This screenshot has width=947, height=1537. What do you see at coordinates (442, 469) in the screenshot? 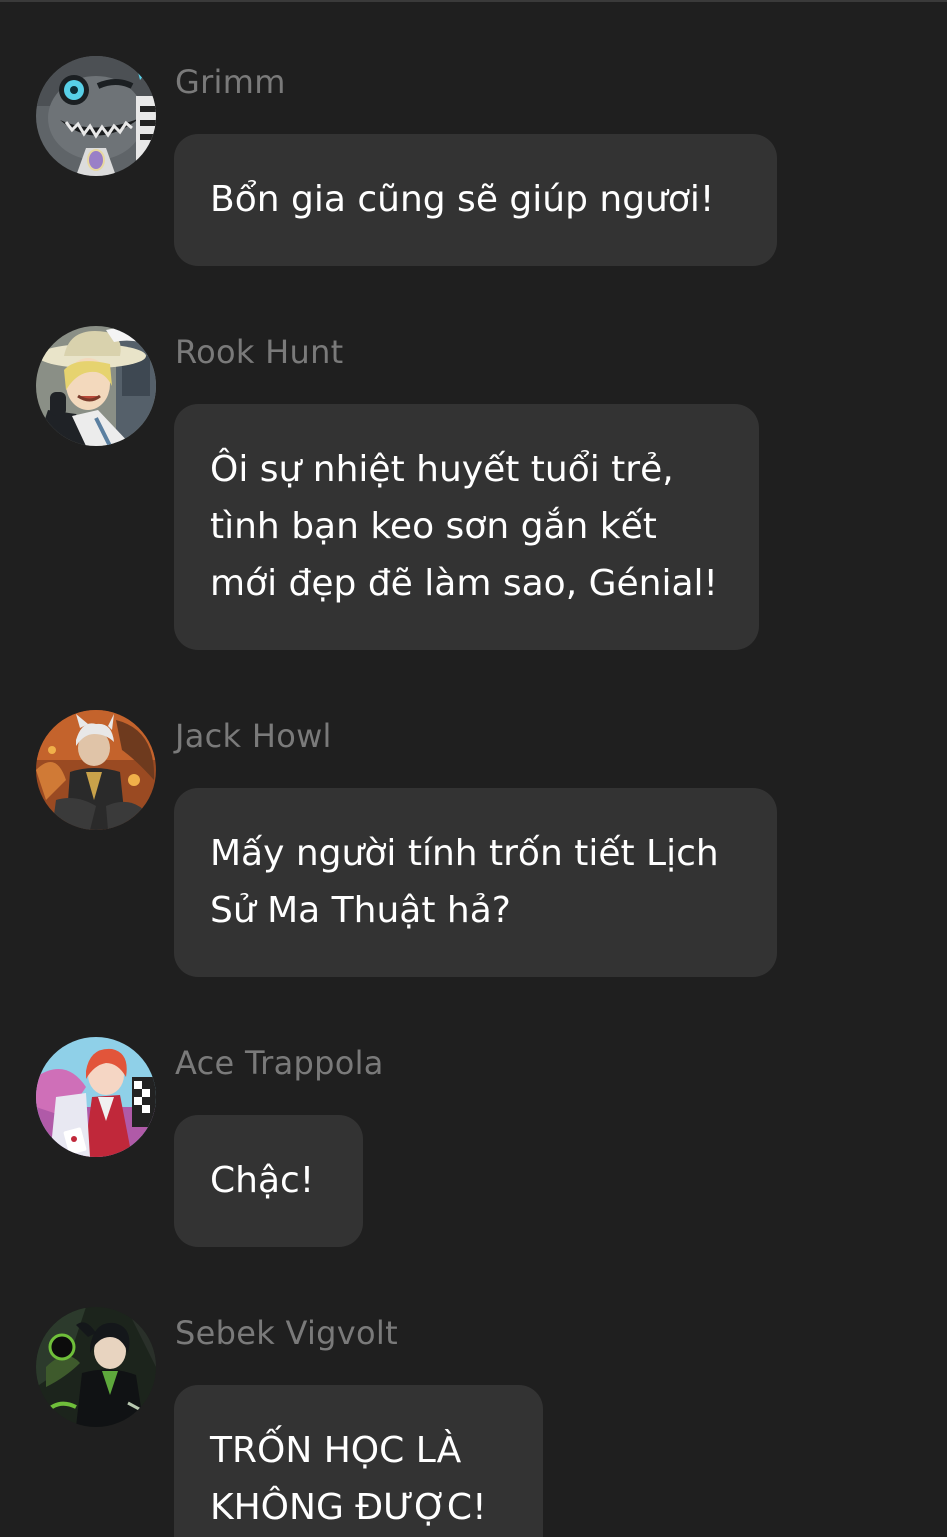
I see `message-text: Ôi sự nhiệt huyết tuổi trẻ,` at bounding box center [442, 469].